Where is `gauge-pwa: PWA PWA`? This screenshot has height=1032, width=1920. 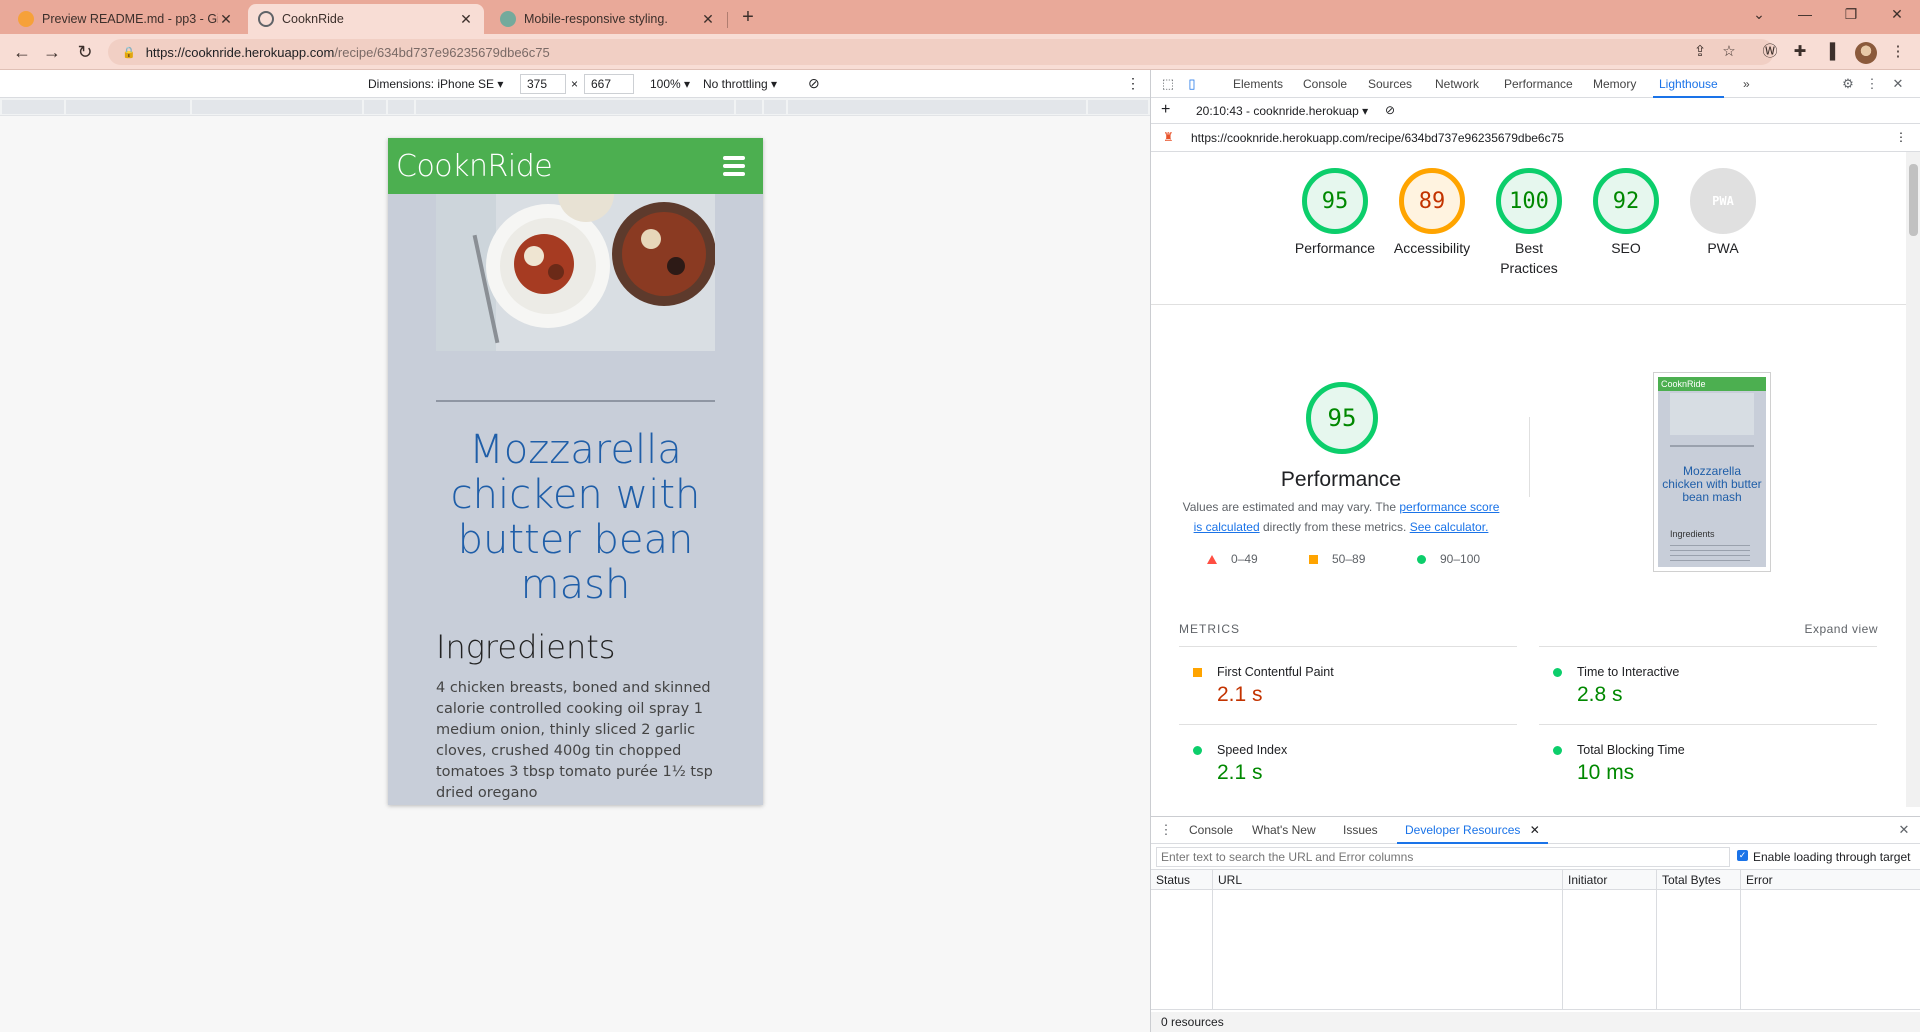 gauge-pwa: PWA PWA is located at coordinates (1723, 213).